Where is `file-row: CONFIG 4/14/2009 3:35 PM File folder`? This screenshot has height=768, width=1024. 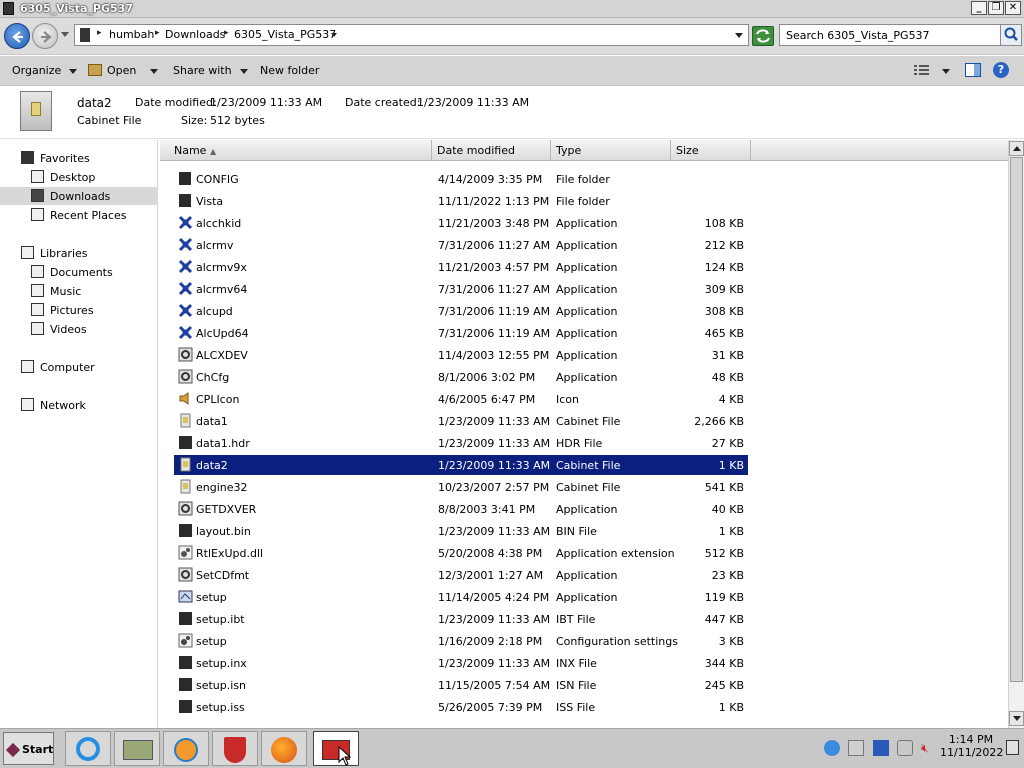
file-row: CONFIG 4/14/2009 3:35 PM File folder is located at coordinates (461, 179).